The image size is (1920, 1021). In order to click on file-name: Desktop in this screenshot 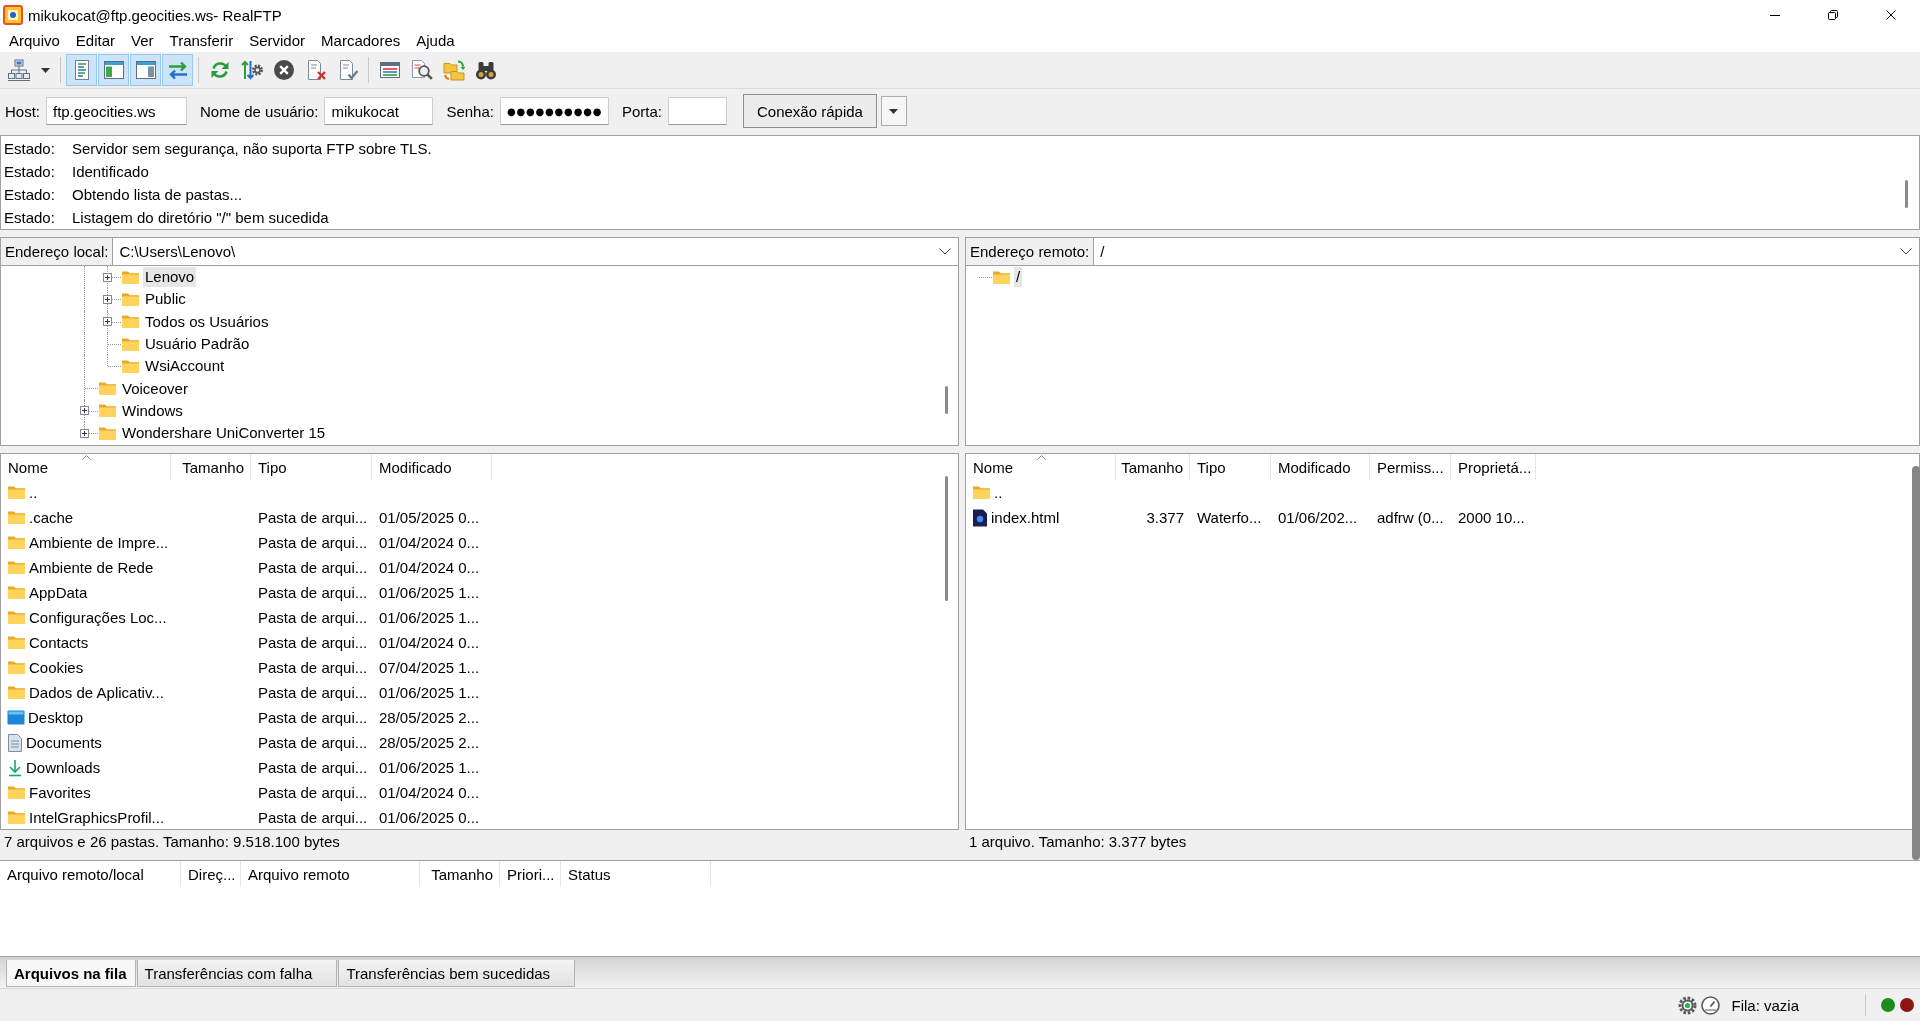, I will do `click(56, 717)`.